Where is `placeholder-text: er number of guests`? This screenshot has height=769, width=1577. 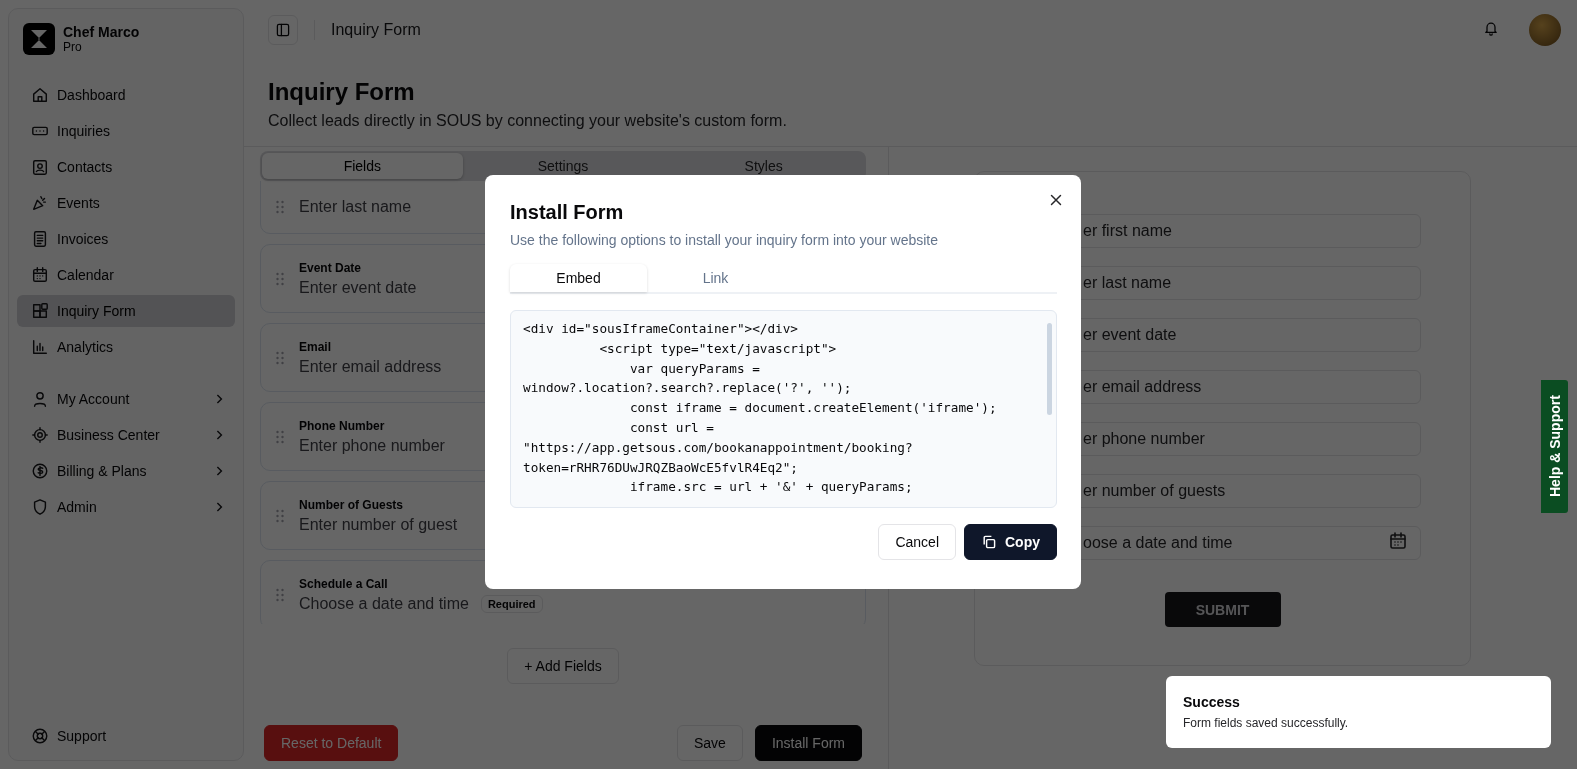 placeholder-text: er number of guests is located at coordinates (1154, 491).